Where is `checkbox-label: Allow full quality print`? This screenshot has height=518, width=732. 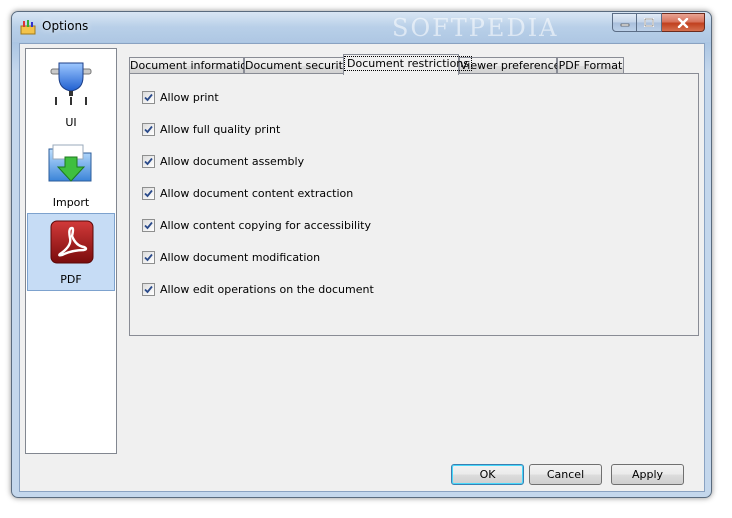 checkbox-label: Allow full quality print is located at coordinates (220, 129).